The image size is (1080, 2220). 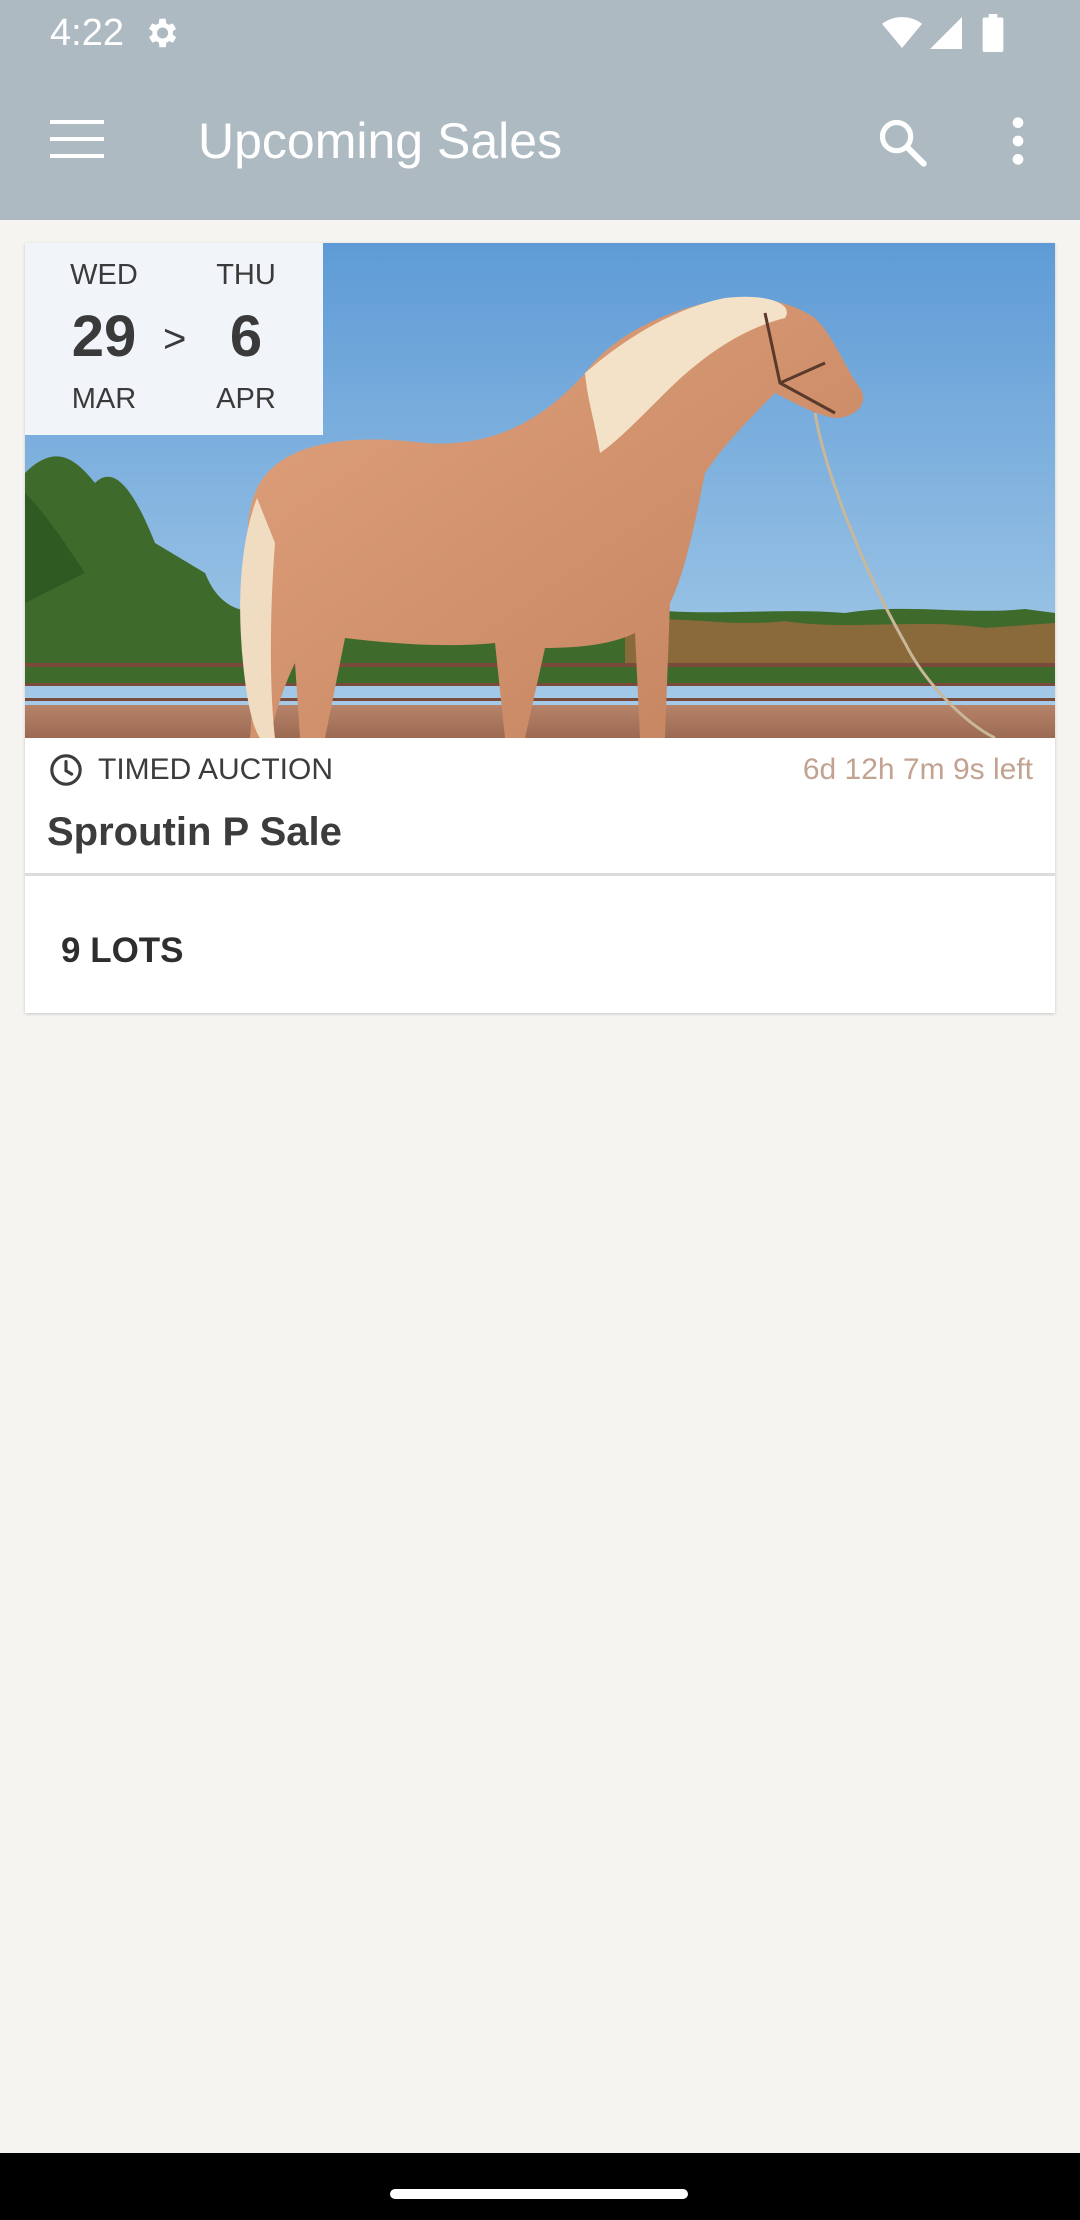 I want to click on more-vert-icon, so click(x=1018, y=141).